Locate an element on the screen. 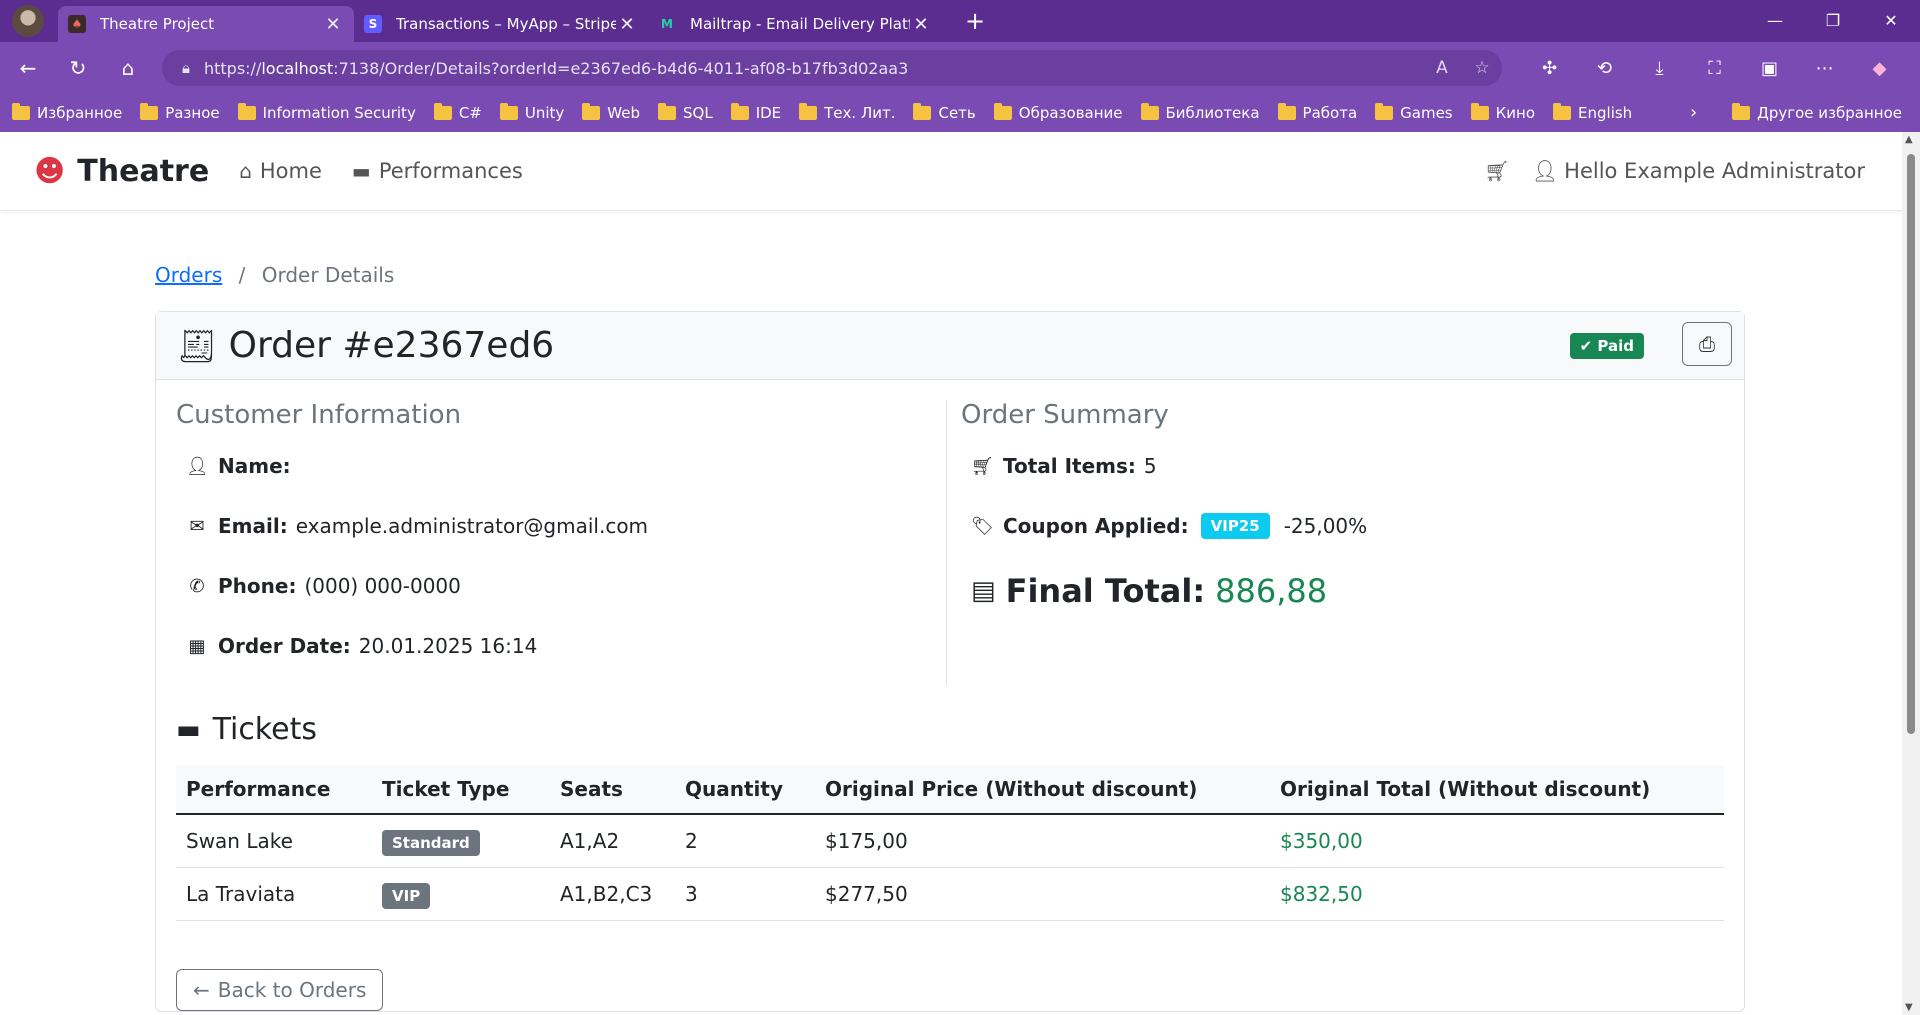 The width and height of the screenshot is (1920, 1015). brand-link: ☻ Theatre is located at coordinates (121, 171).